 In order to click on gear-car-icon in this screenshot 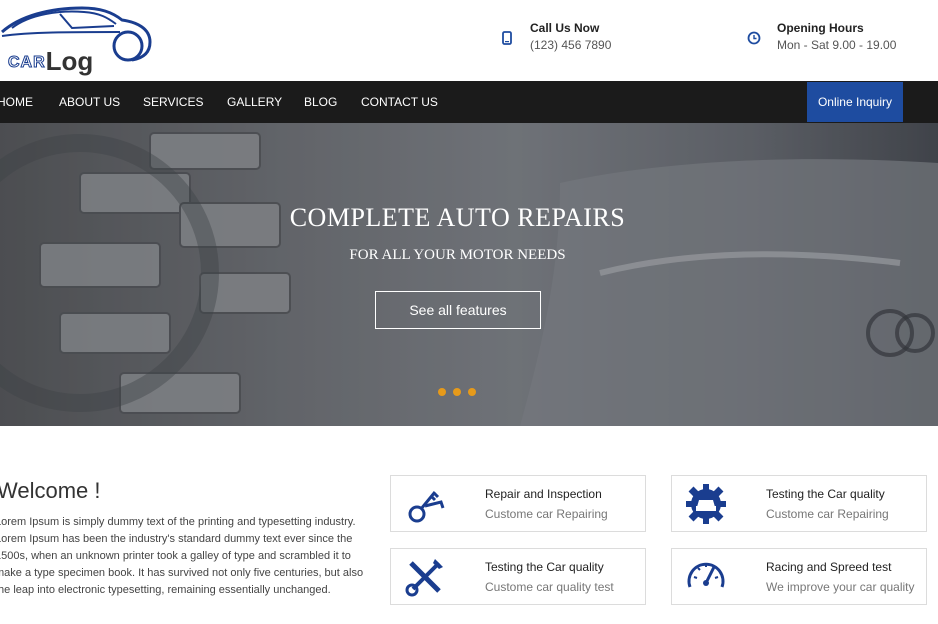, I will do `click(706, 504)`.